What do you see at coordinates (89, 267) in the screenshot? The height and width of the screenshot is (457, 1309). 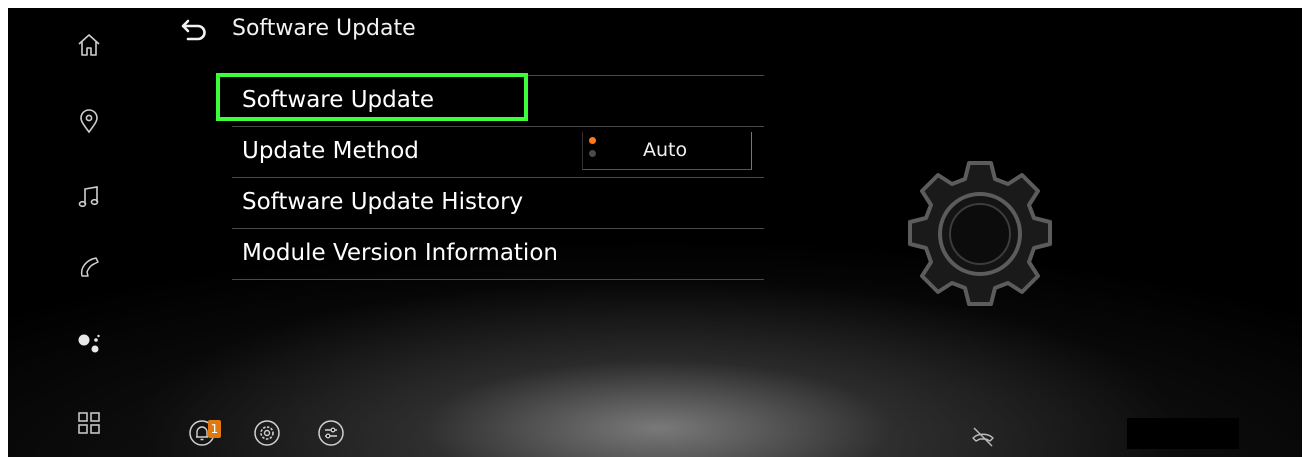 I see `phone-icon` at bounding box center [89, 267].